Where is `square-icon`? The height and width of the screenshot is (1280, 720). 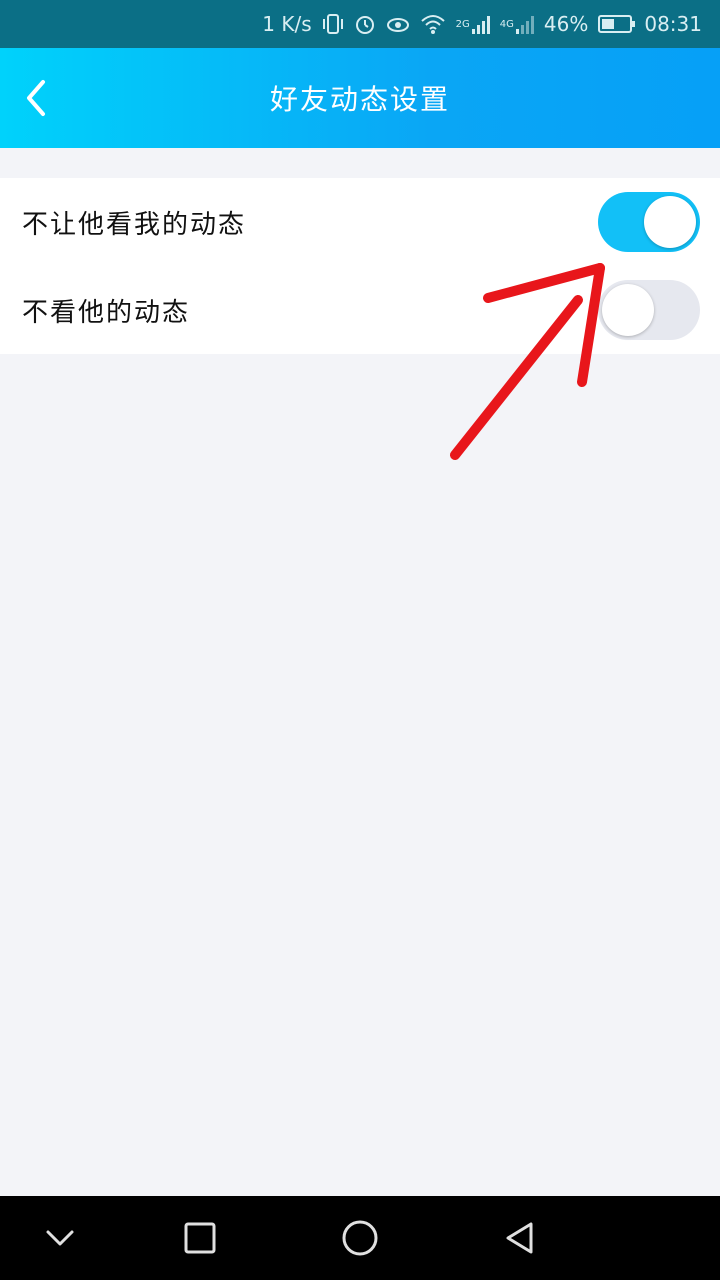 square-icon is located at coordinates (200, 1238).